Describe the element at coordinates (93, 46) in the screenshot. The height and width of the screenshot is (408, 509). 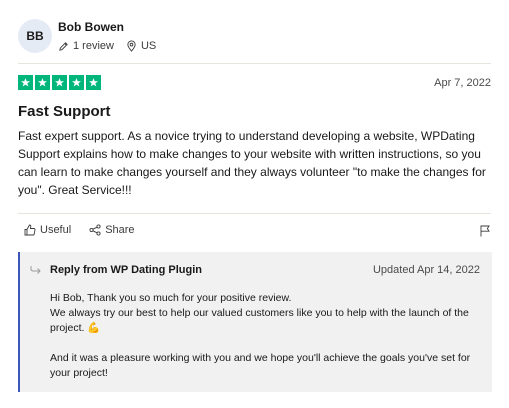
I see `review-count: 1 review` at that location.